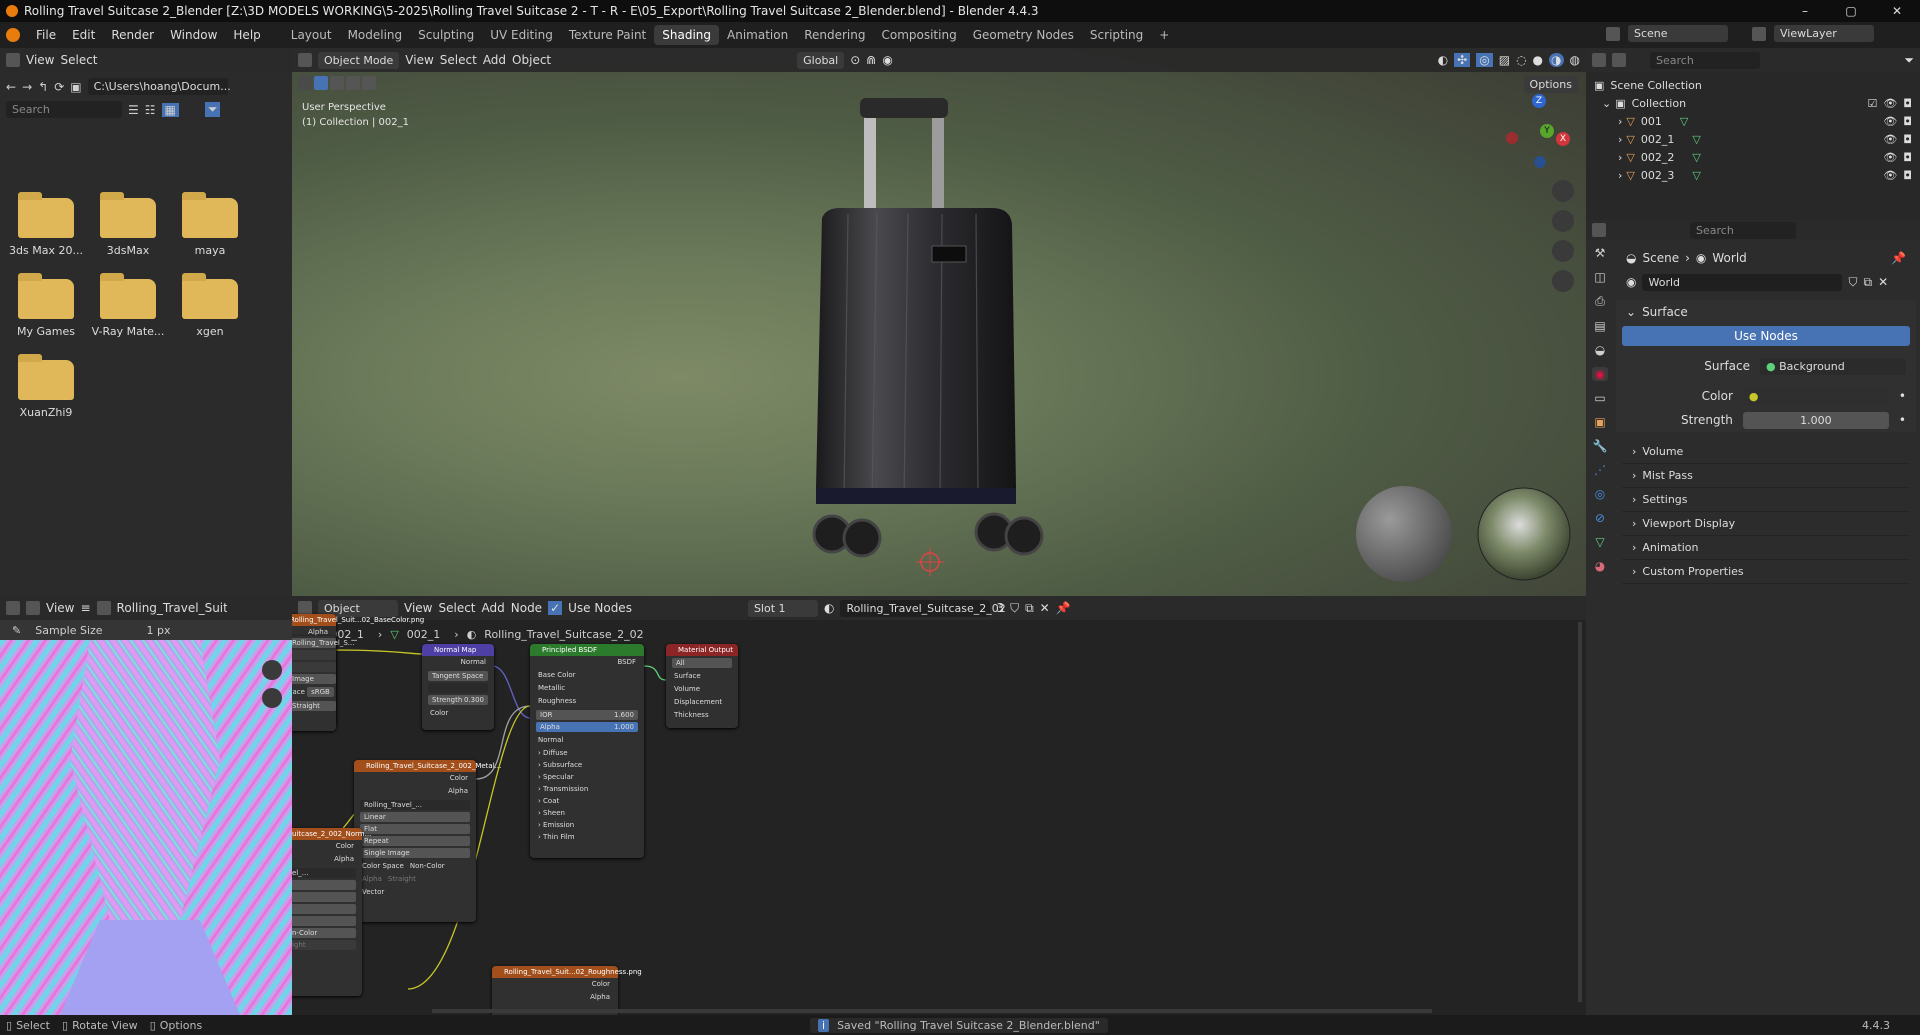  What do you see at coordinates (1600, 566) in the screenshot?
I see `material-tab-icon: ◕` at bounding box center [1600, 566].